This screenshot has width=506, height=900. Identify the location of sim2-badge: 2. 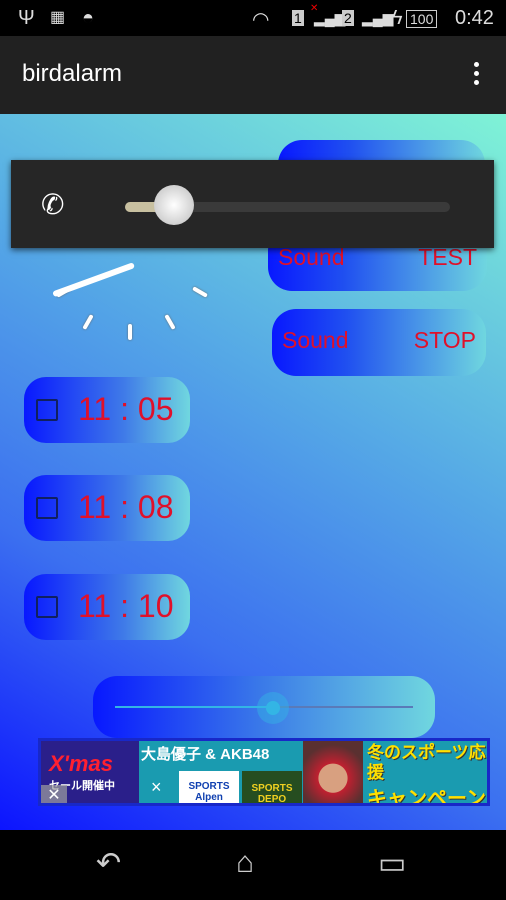
(348, 18).